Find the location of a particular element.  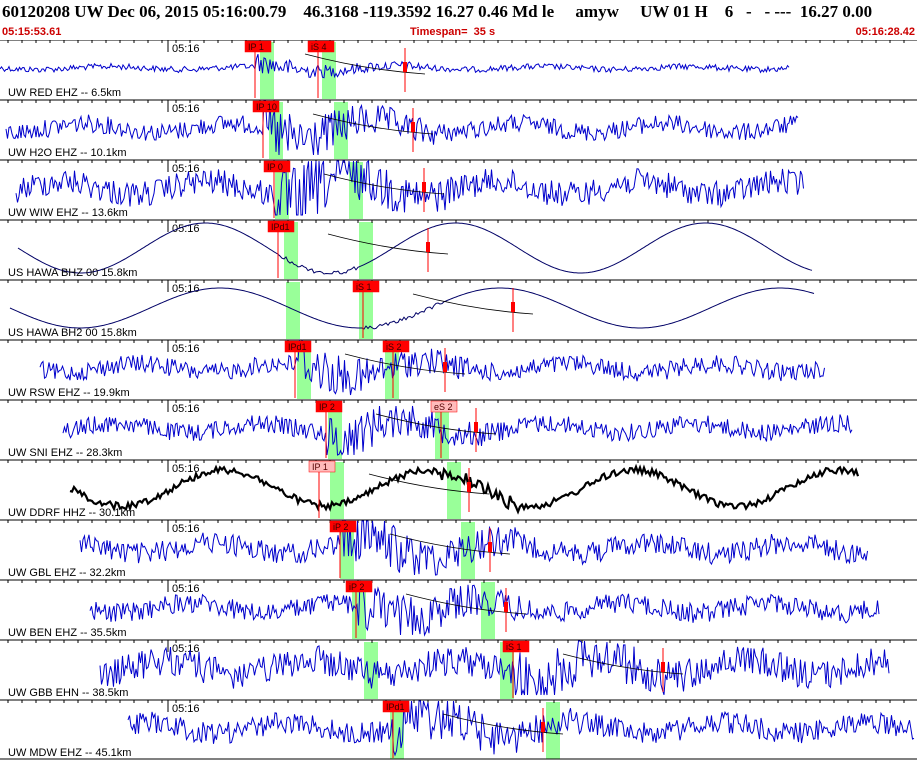

trace-panel: 05:16 iS 1US HAWA BH2 00 15.8km is located at coordinates (458, 309).